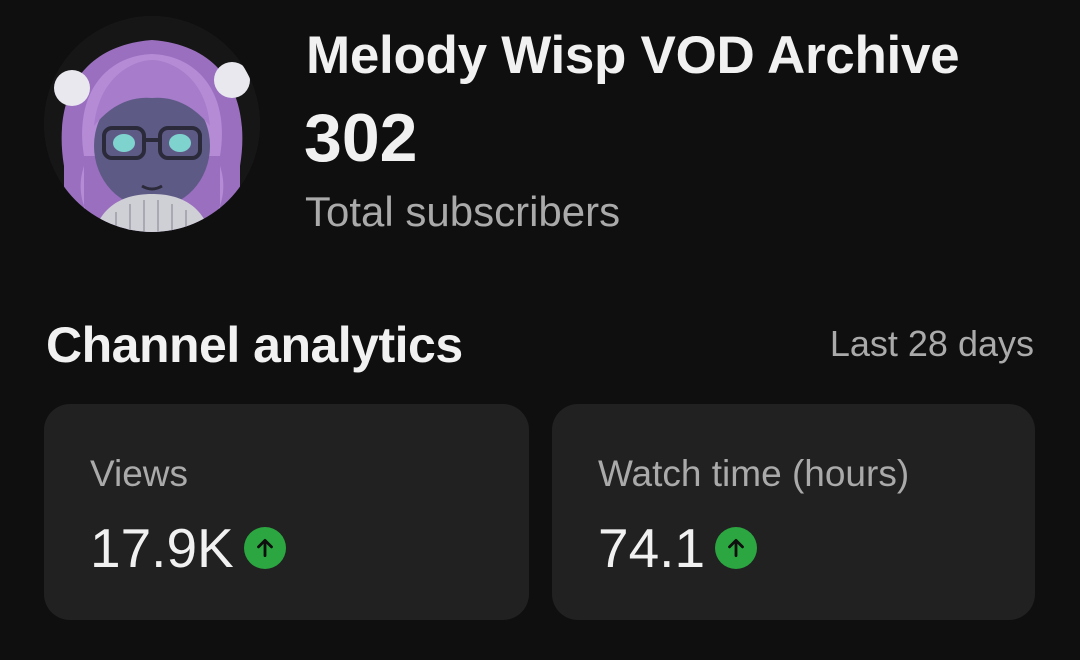 Image resolution: width=1080 pixels, height=660 pixels. I want to click on subscriber-label: Total subscribers, so click(463, 211).